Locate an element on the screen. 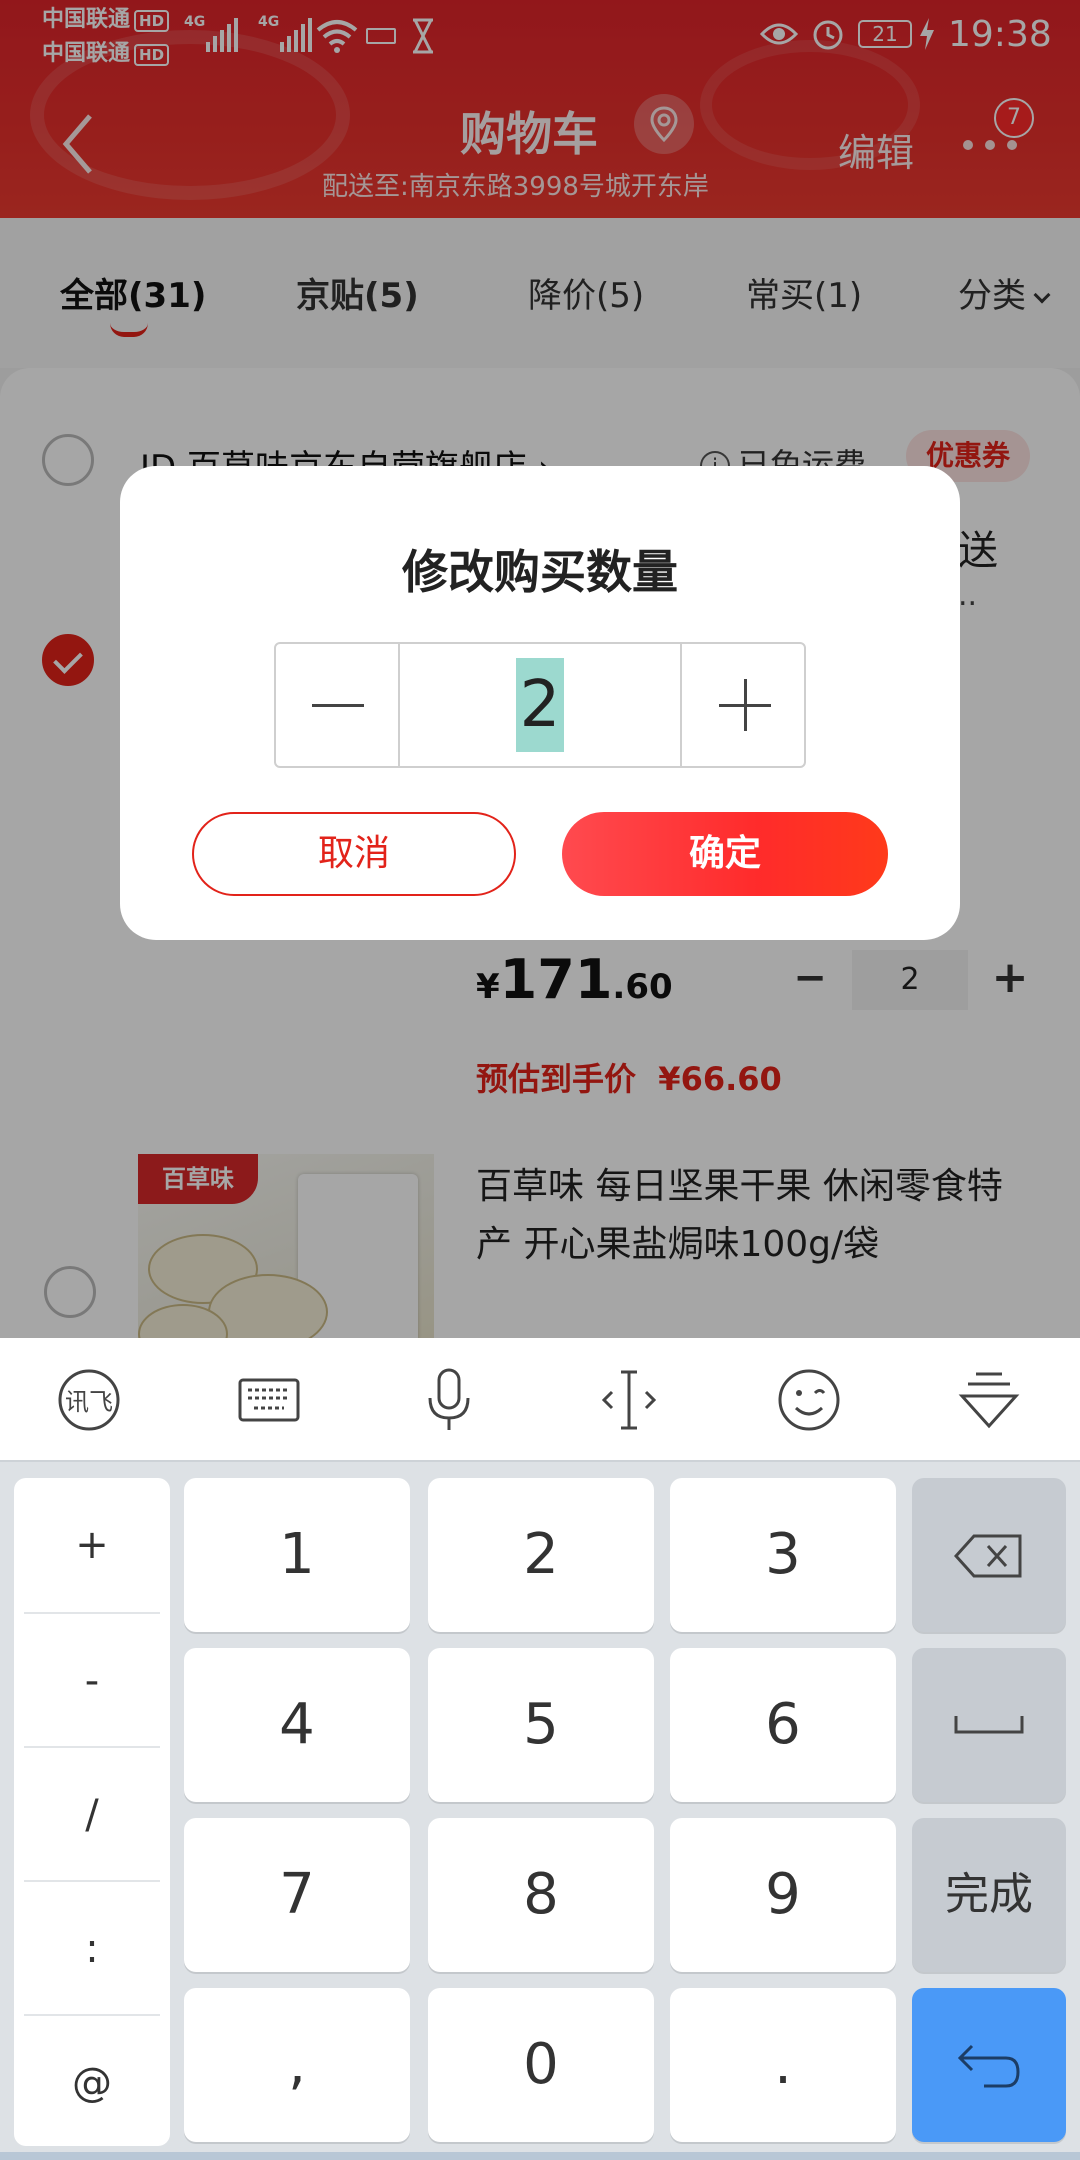 The width and height of the screenshot is (1080, 2160). key-7: 7 is located at coordinates (297, 1895).